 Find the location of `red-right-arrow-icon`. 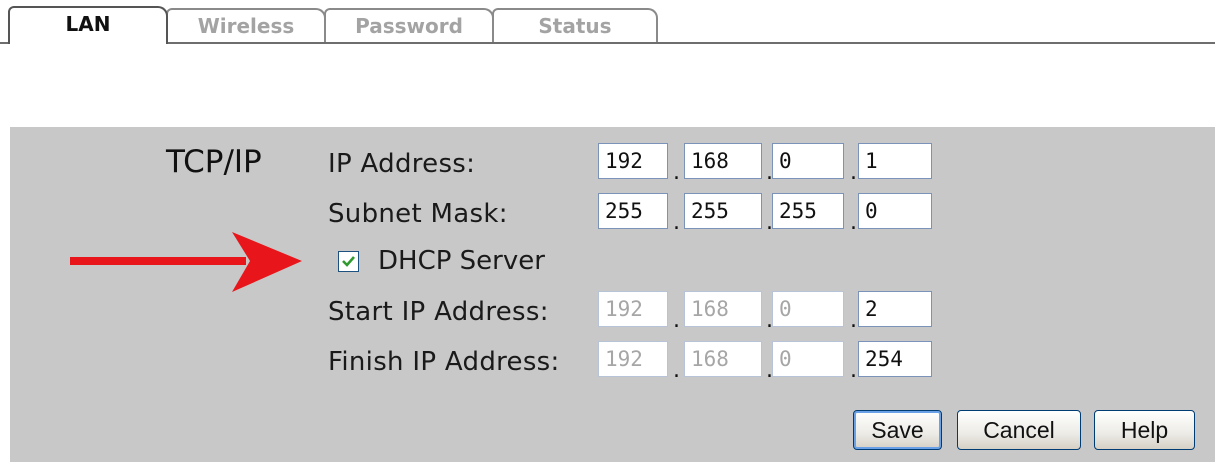

red-right-arrow-icon is located at coordinates (186, 262).